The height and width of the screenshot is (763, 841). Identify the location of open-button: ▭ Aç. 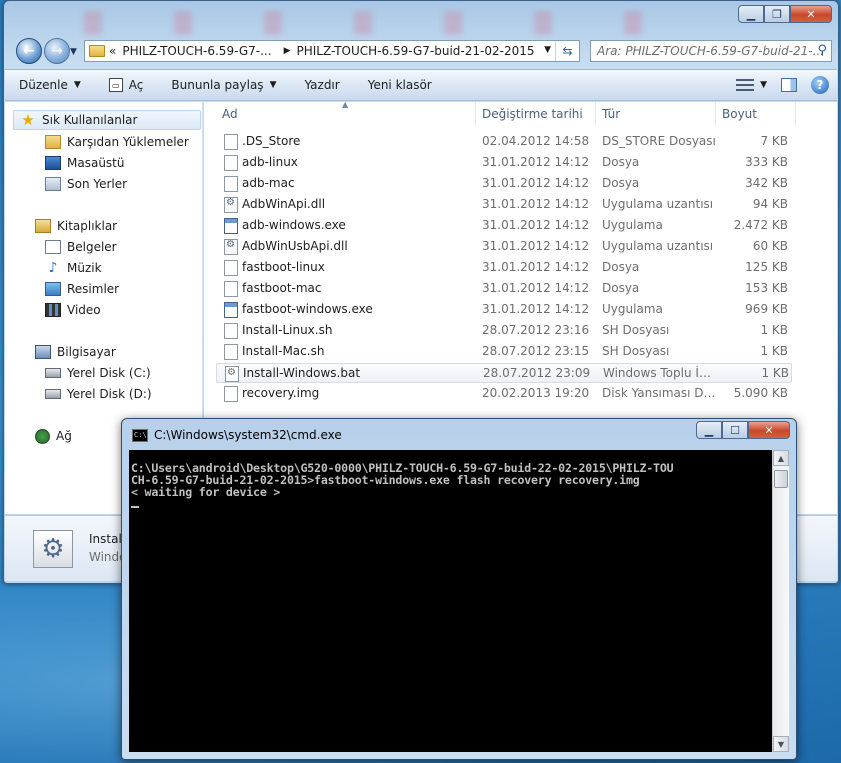
(126, 85).